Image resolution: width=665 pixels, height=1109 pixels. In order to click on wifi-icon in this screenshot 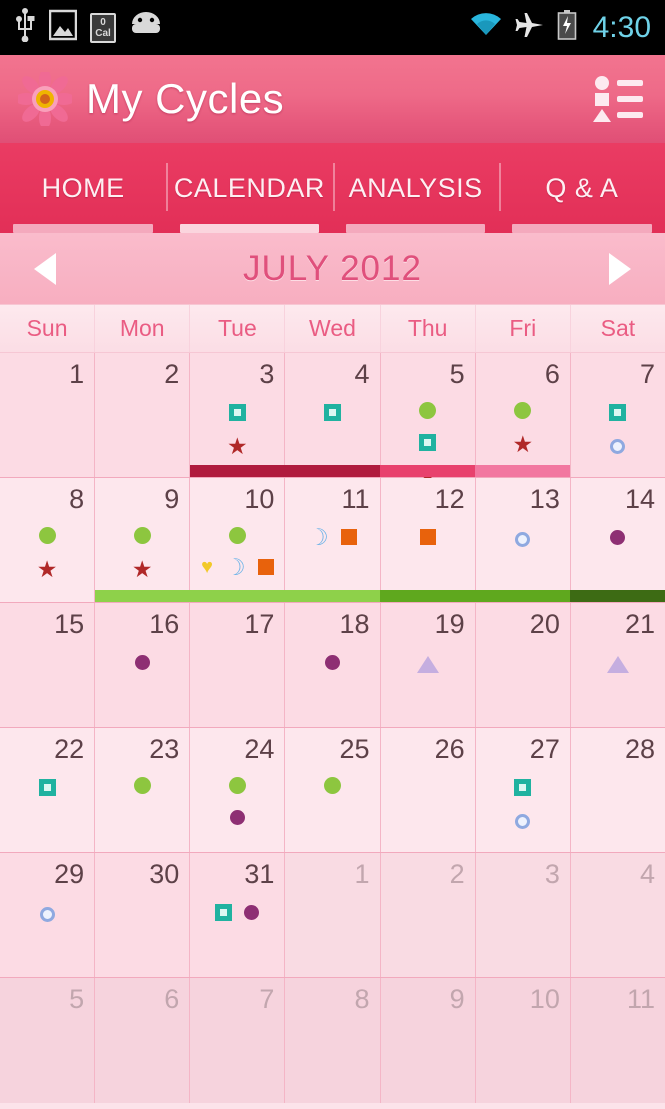, I will do `click(486, 27)`.